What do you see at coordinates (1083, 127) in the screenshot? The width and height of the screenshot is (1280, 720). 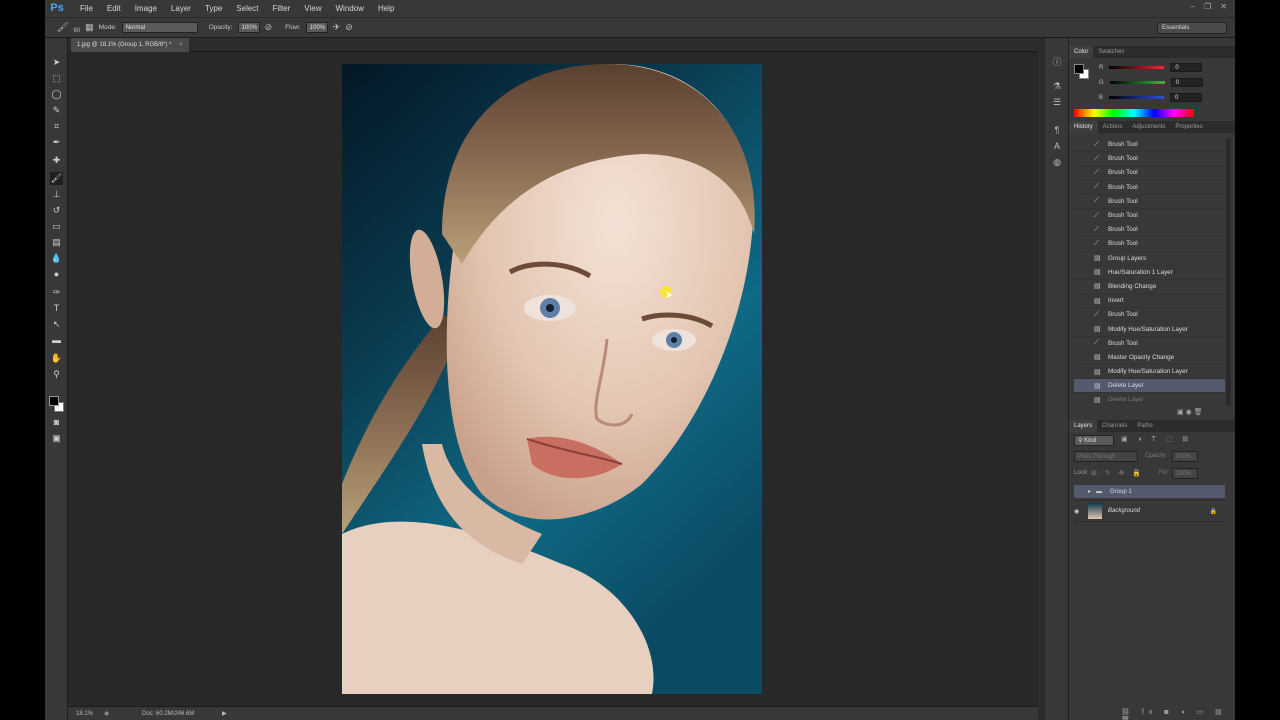 I see `tab-history: History` at bounding box center [1083, 127].